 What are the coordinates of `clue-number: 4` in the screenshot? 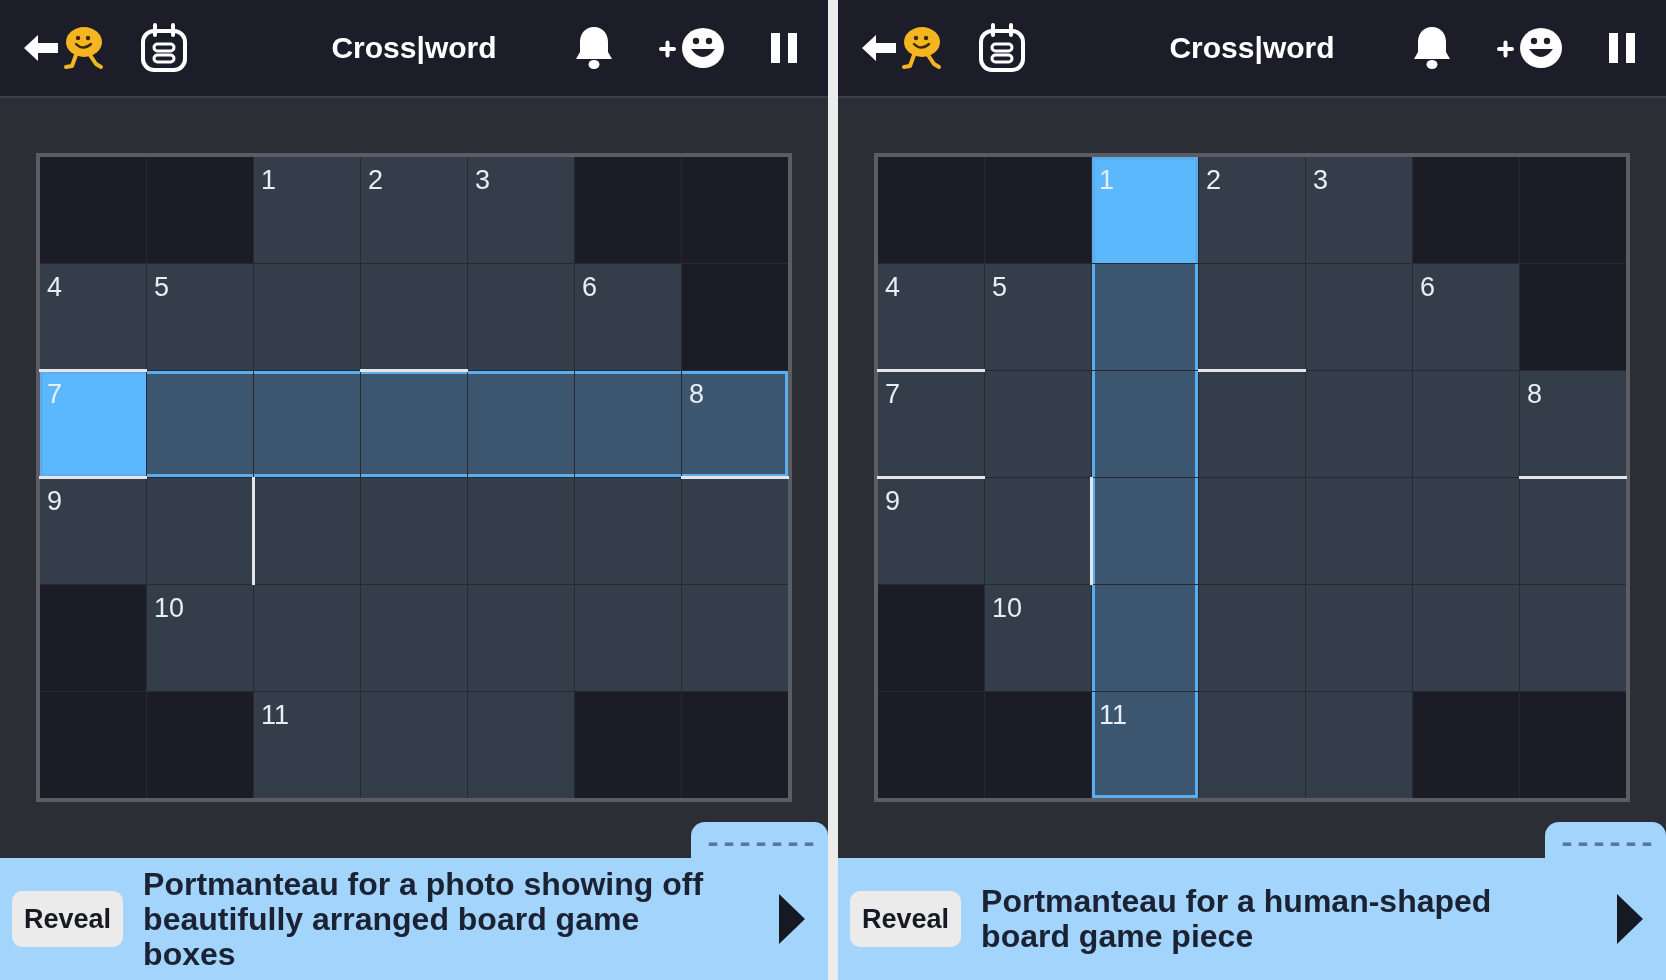 It's located at (55, 287).